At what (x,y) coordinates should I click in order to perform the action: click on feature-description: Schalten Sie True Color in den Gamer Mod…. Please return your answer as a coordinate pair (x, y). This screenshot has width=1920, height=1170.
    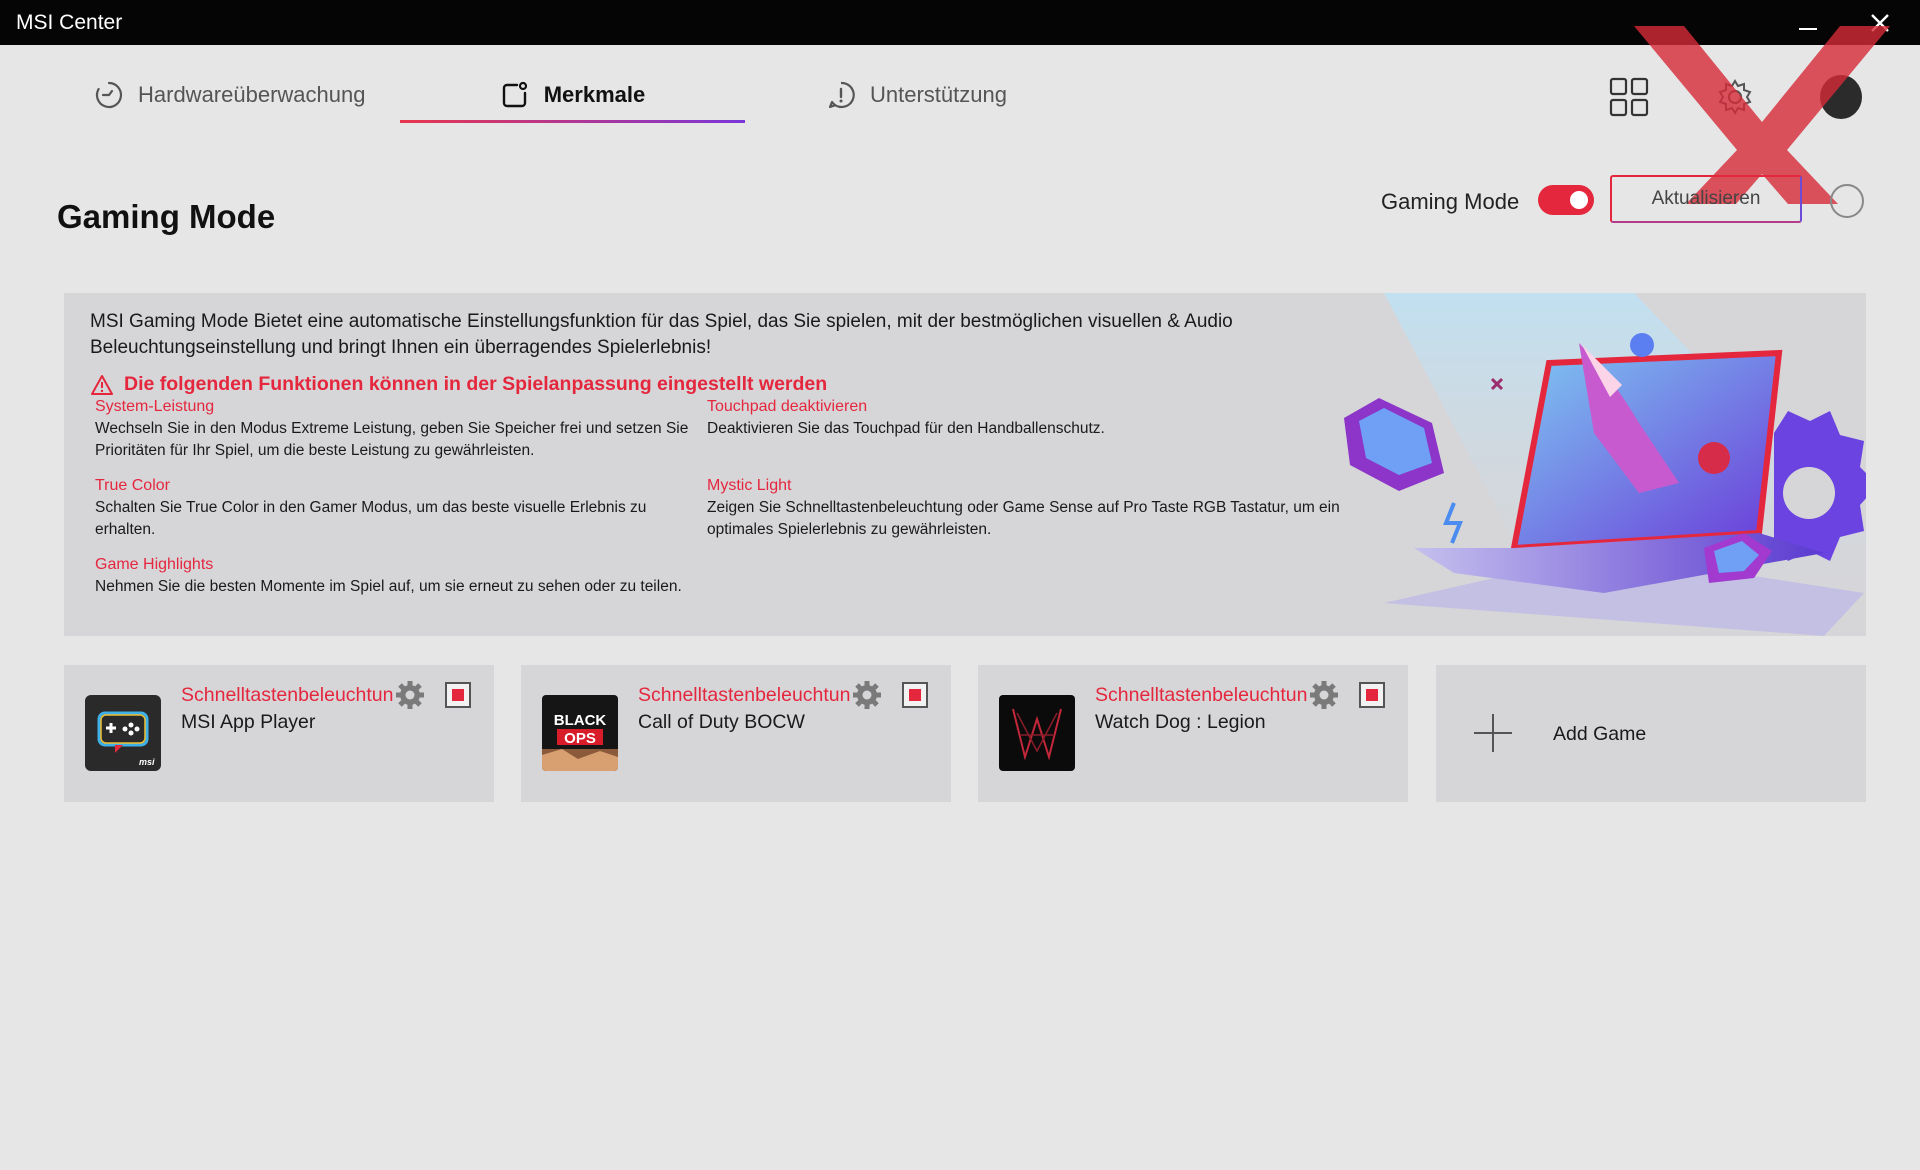
    Looking at the image, I should click on (371, 518).